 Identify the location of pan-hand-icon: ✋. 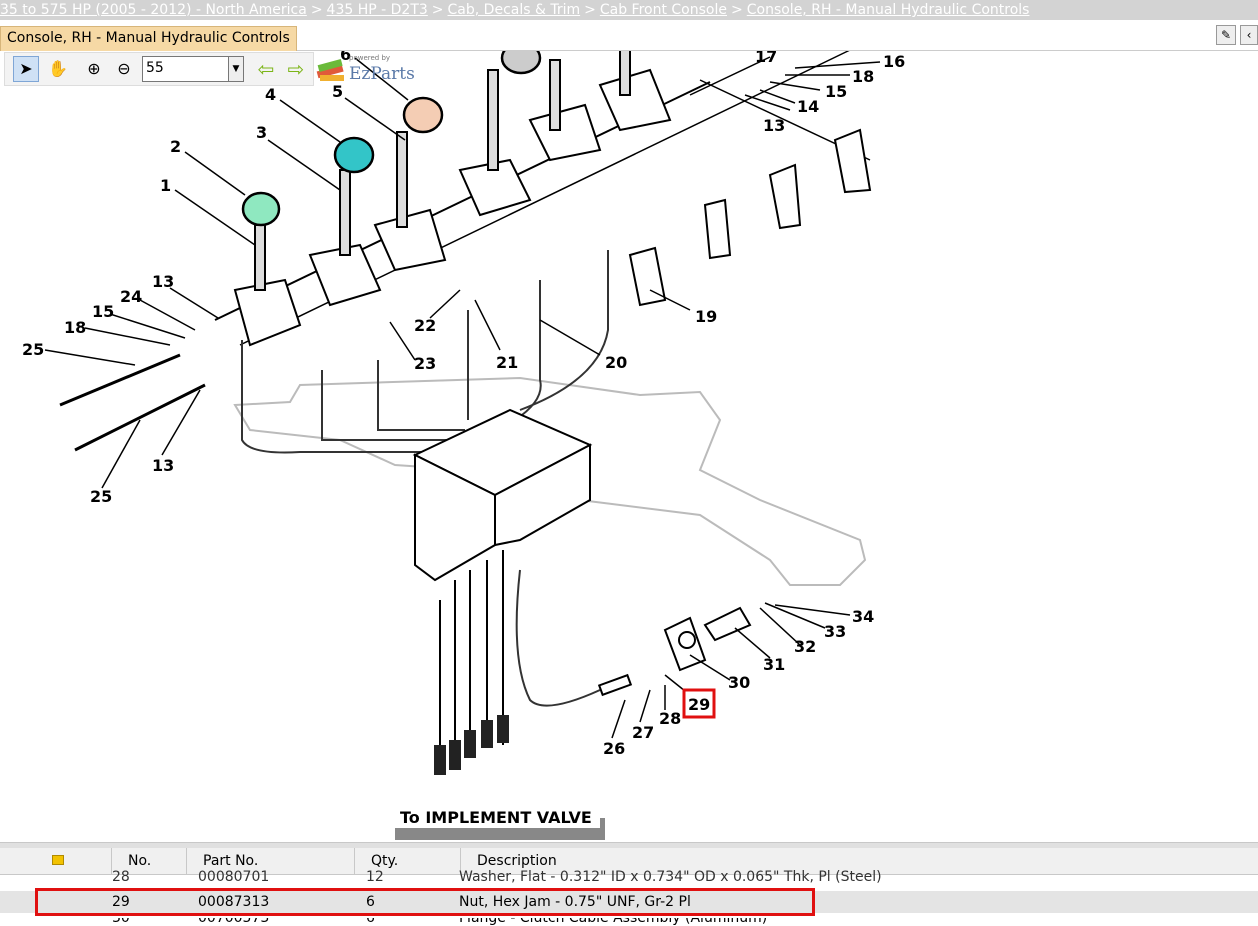
(58, 69).